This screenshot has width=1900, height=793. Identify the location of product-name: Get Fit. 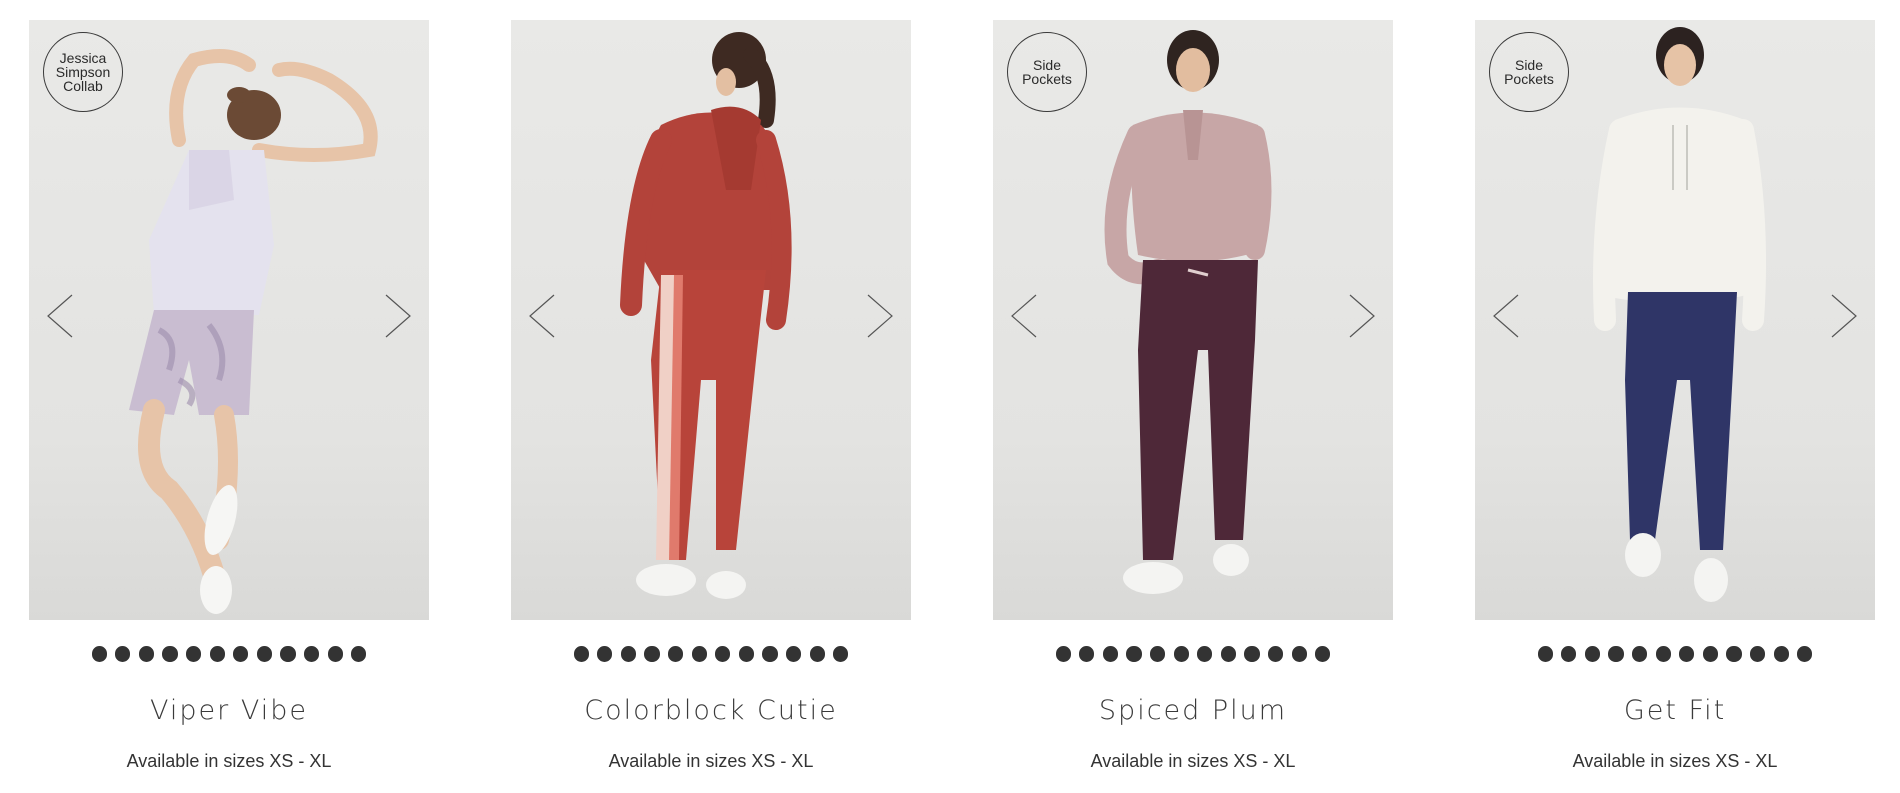
(1675, 710).